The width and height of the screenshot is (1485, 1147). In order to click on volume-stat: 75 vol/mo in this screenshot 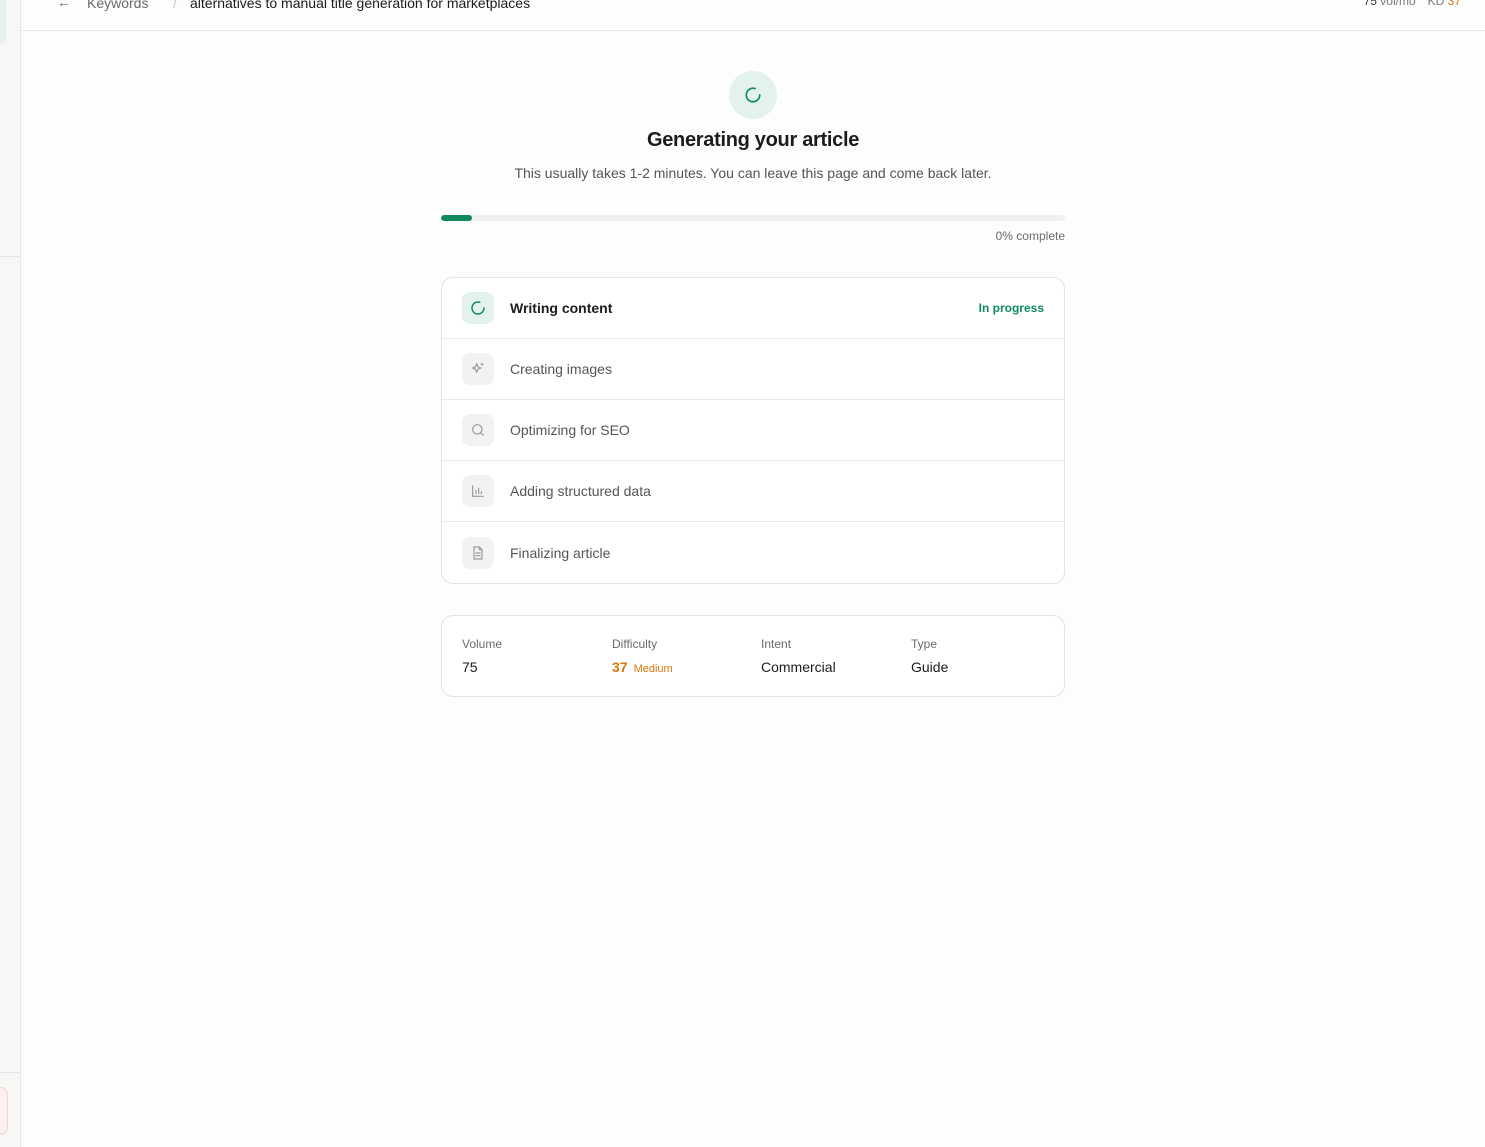, I will do `click(1389, 4)`.